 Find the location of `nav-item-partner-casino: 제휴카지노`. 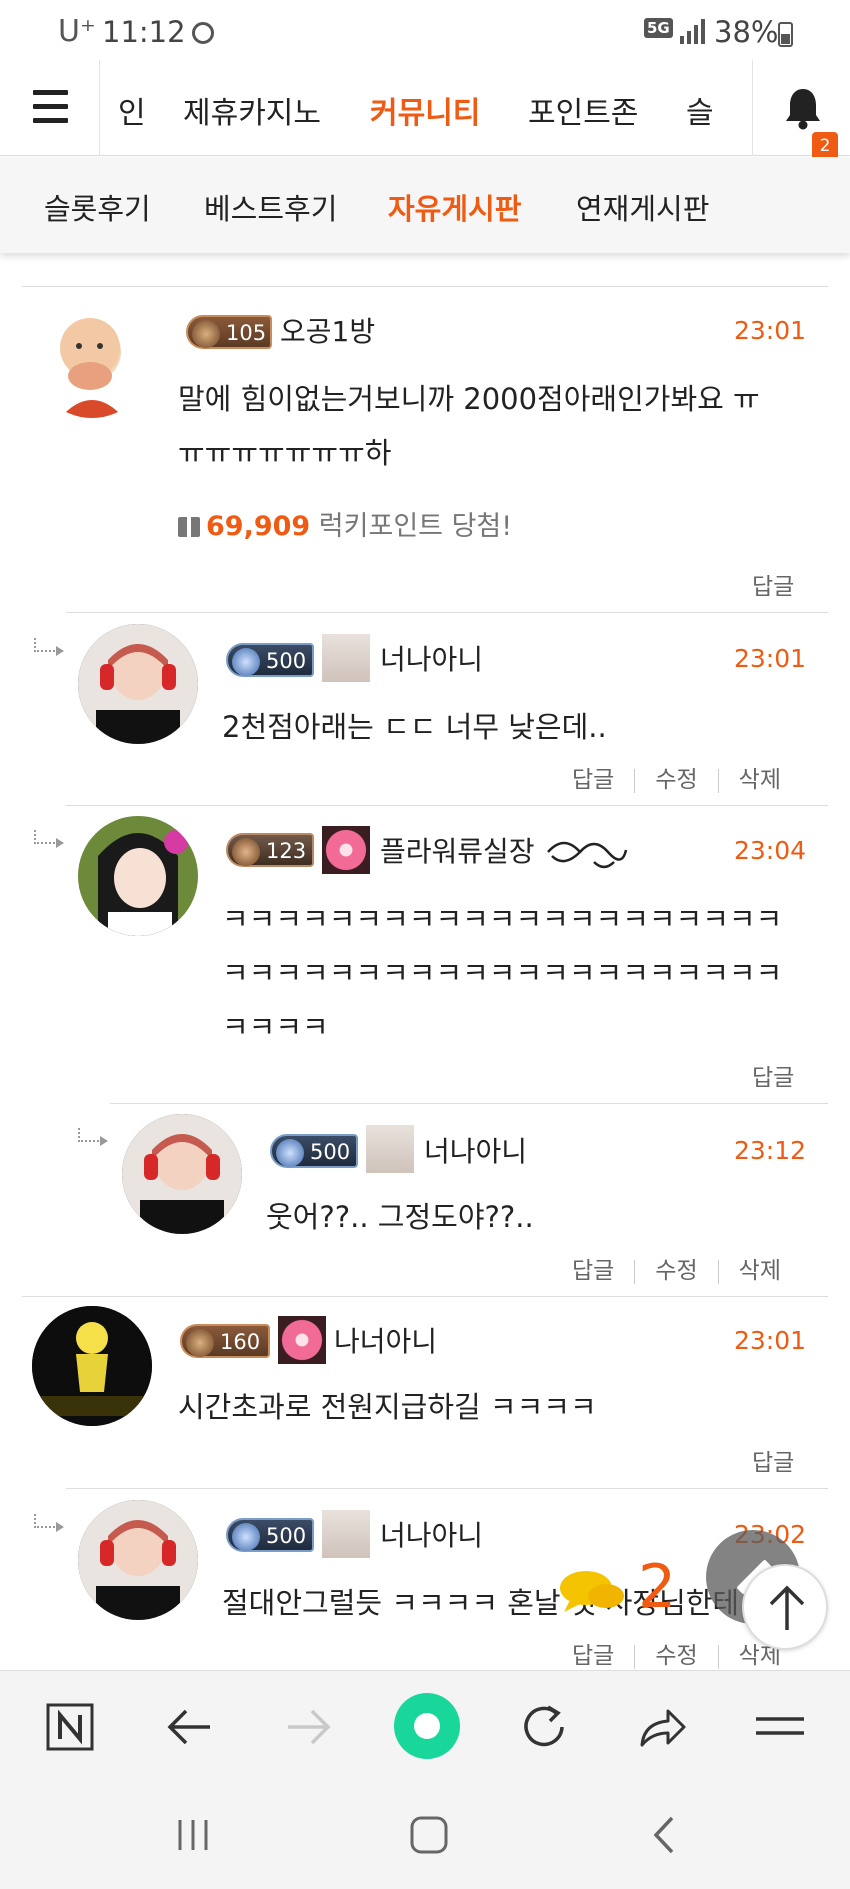

nav-item-partner-casino: 제휴카지노 is located at coordinates (252, 110).